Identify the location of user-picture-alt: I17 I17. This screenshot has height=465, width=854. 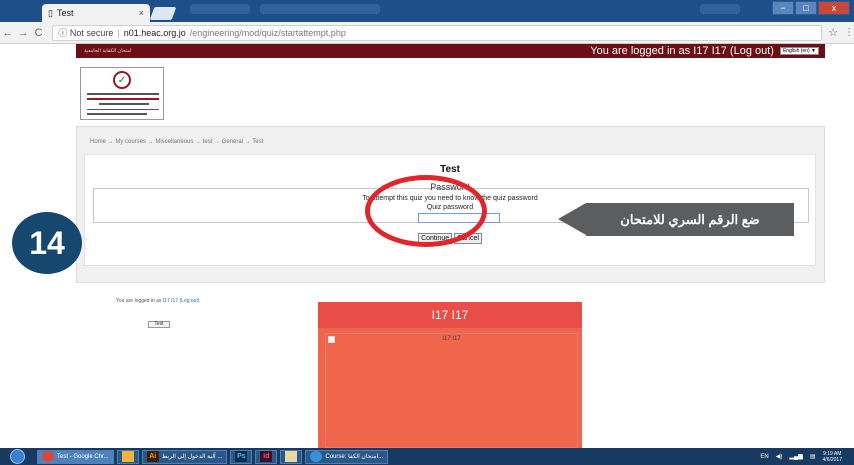
(451, 339).